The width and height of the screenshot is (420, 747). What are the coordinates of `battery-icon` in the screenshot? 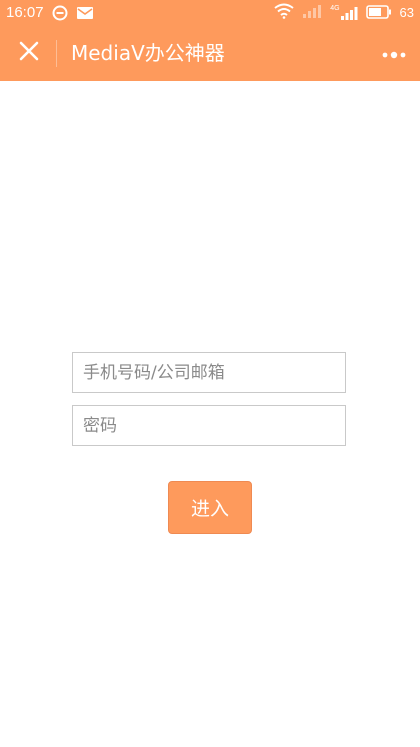 It's located at (378, 13).